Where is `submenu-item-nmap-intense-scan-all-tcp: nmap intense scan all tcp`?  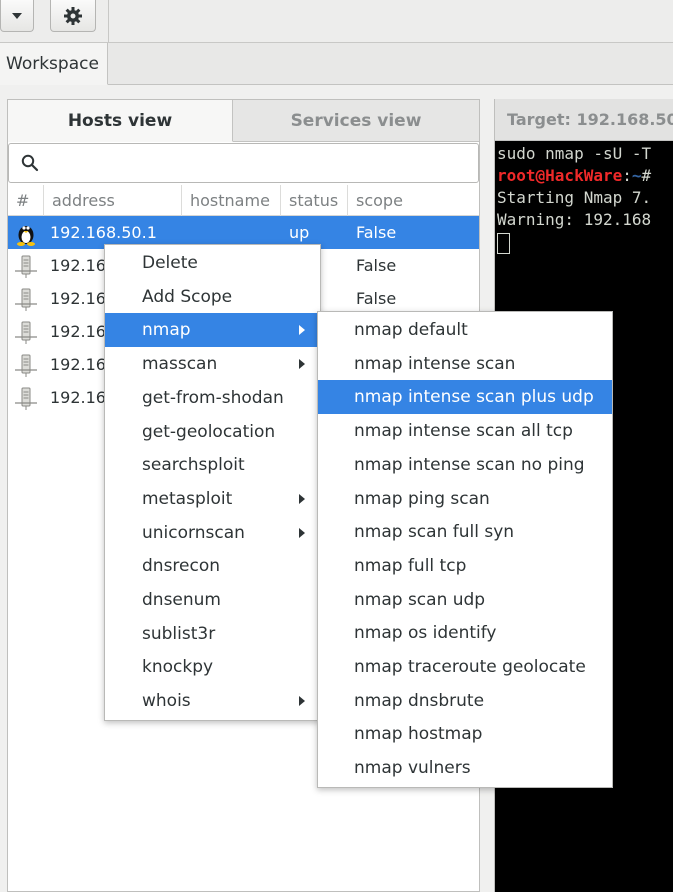 submenu-item-nmap-intense-scan-all-tcp: nmap intense scan all tcp is located at coordinates (465, 431).